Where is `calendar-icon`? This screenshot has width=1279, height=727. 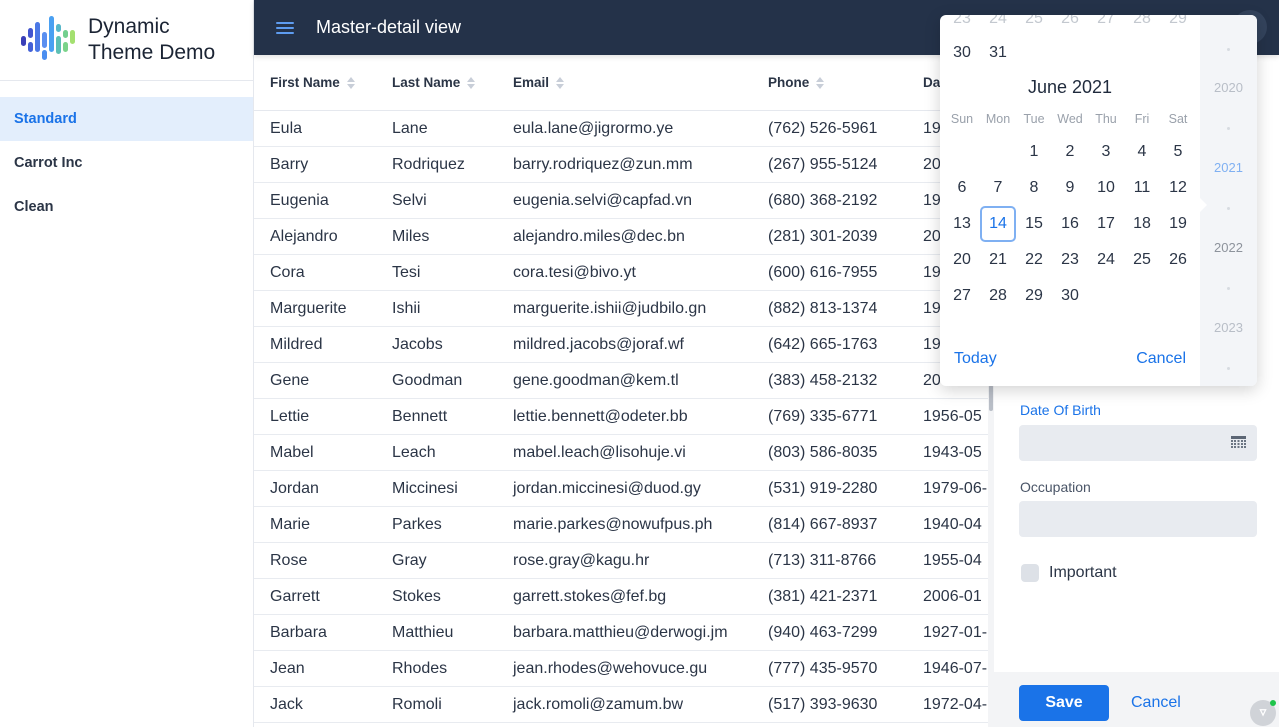
calendar-icon is located at coordinates (1238, 443).